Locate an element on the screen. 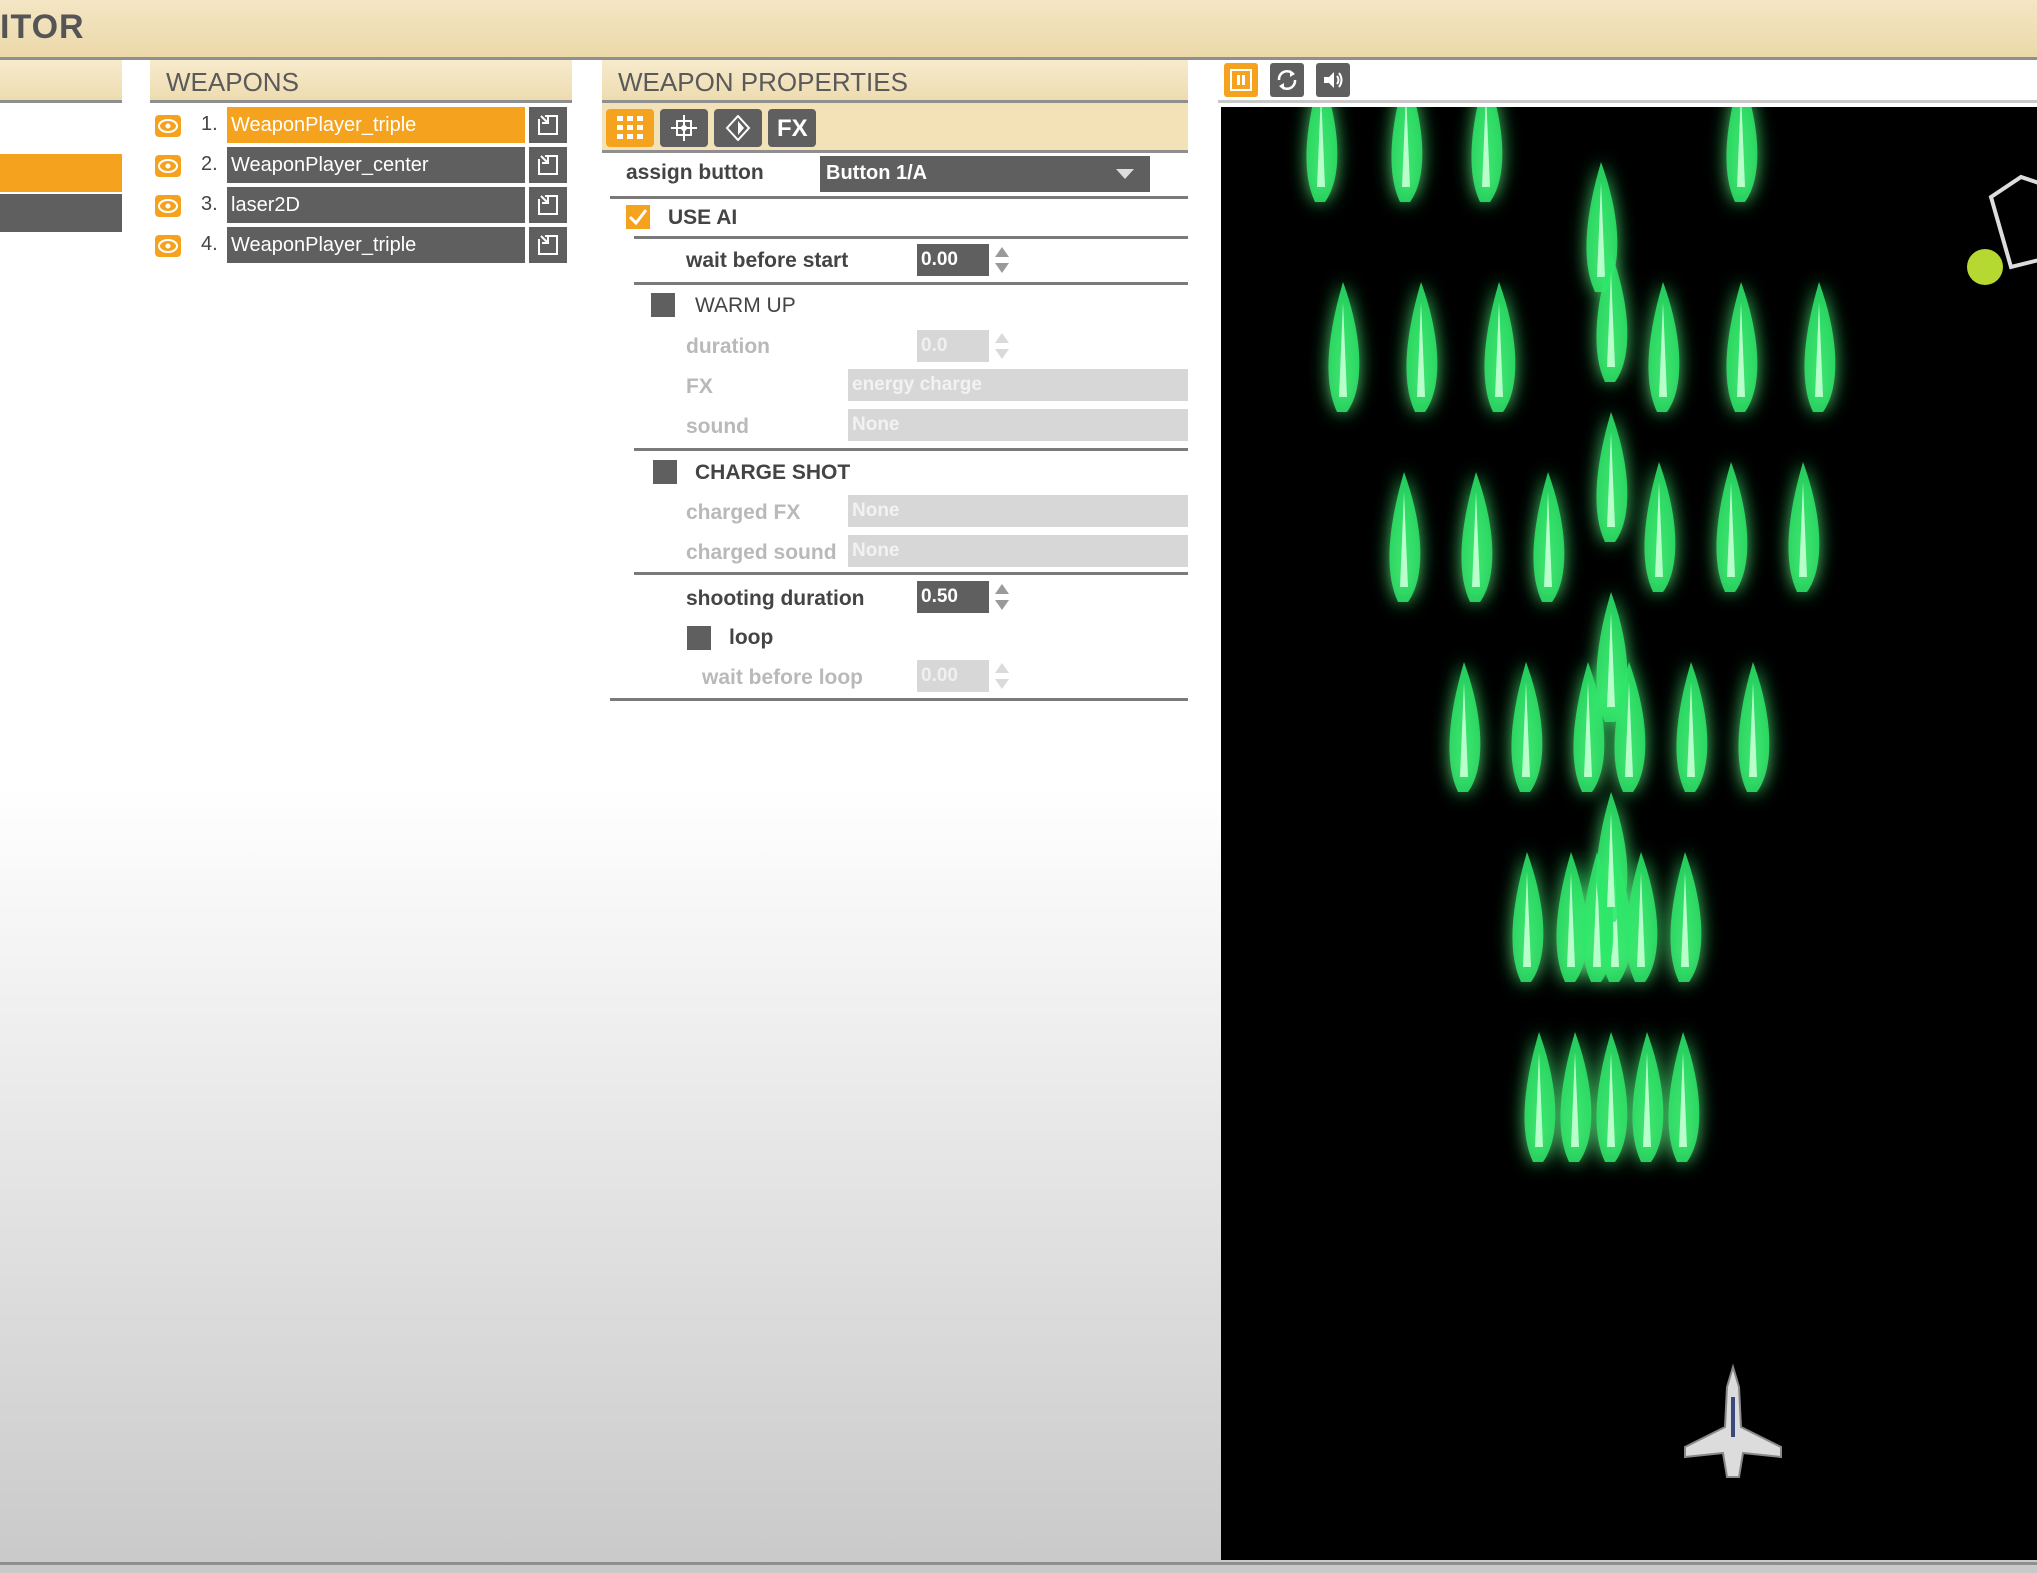  wait-before-loop-input: 0.00 is located at coordinates (953, 676).